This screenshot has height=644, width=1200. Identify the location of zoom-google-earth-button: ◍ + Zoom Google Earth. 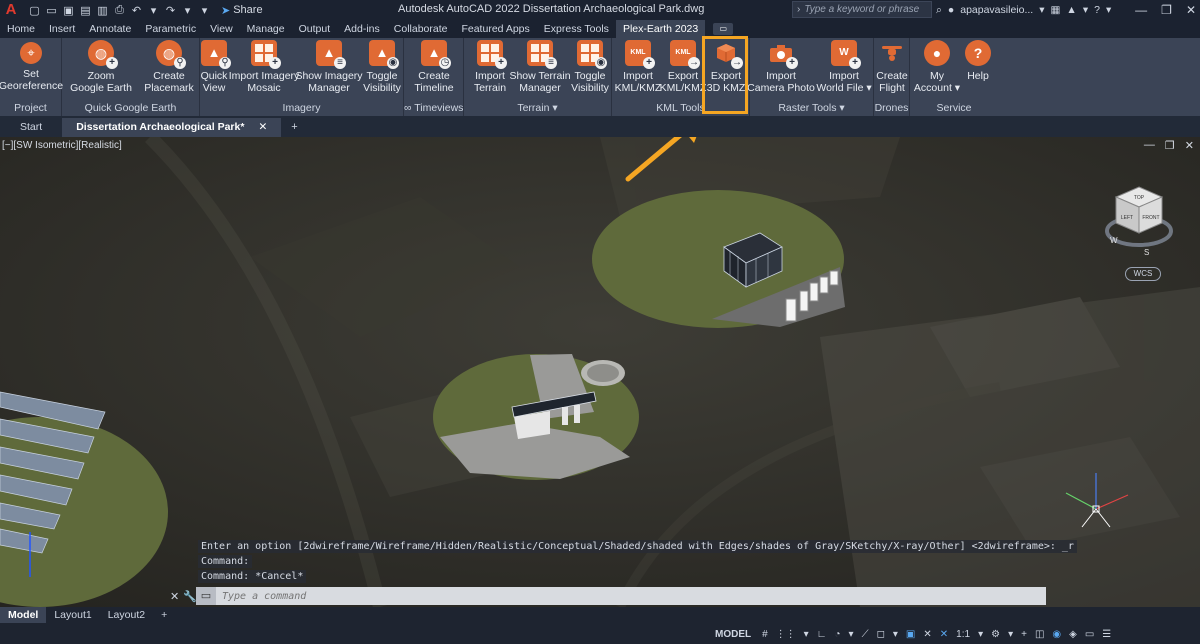
(101, 67).